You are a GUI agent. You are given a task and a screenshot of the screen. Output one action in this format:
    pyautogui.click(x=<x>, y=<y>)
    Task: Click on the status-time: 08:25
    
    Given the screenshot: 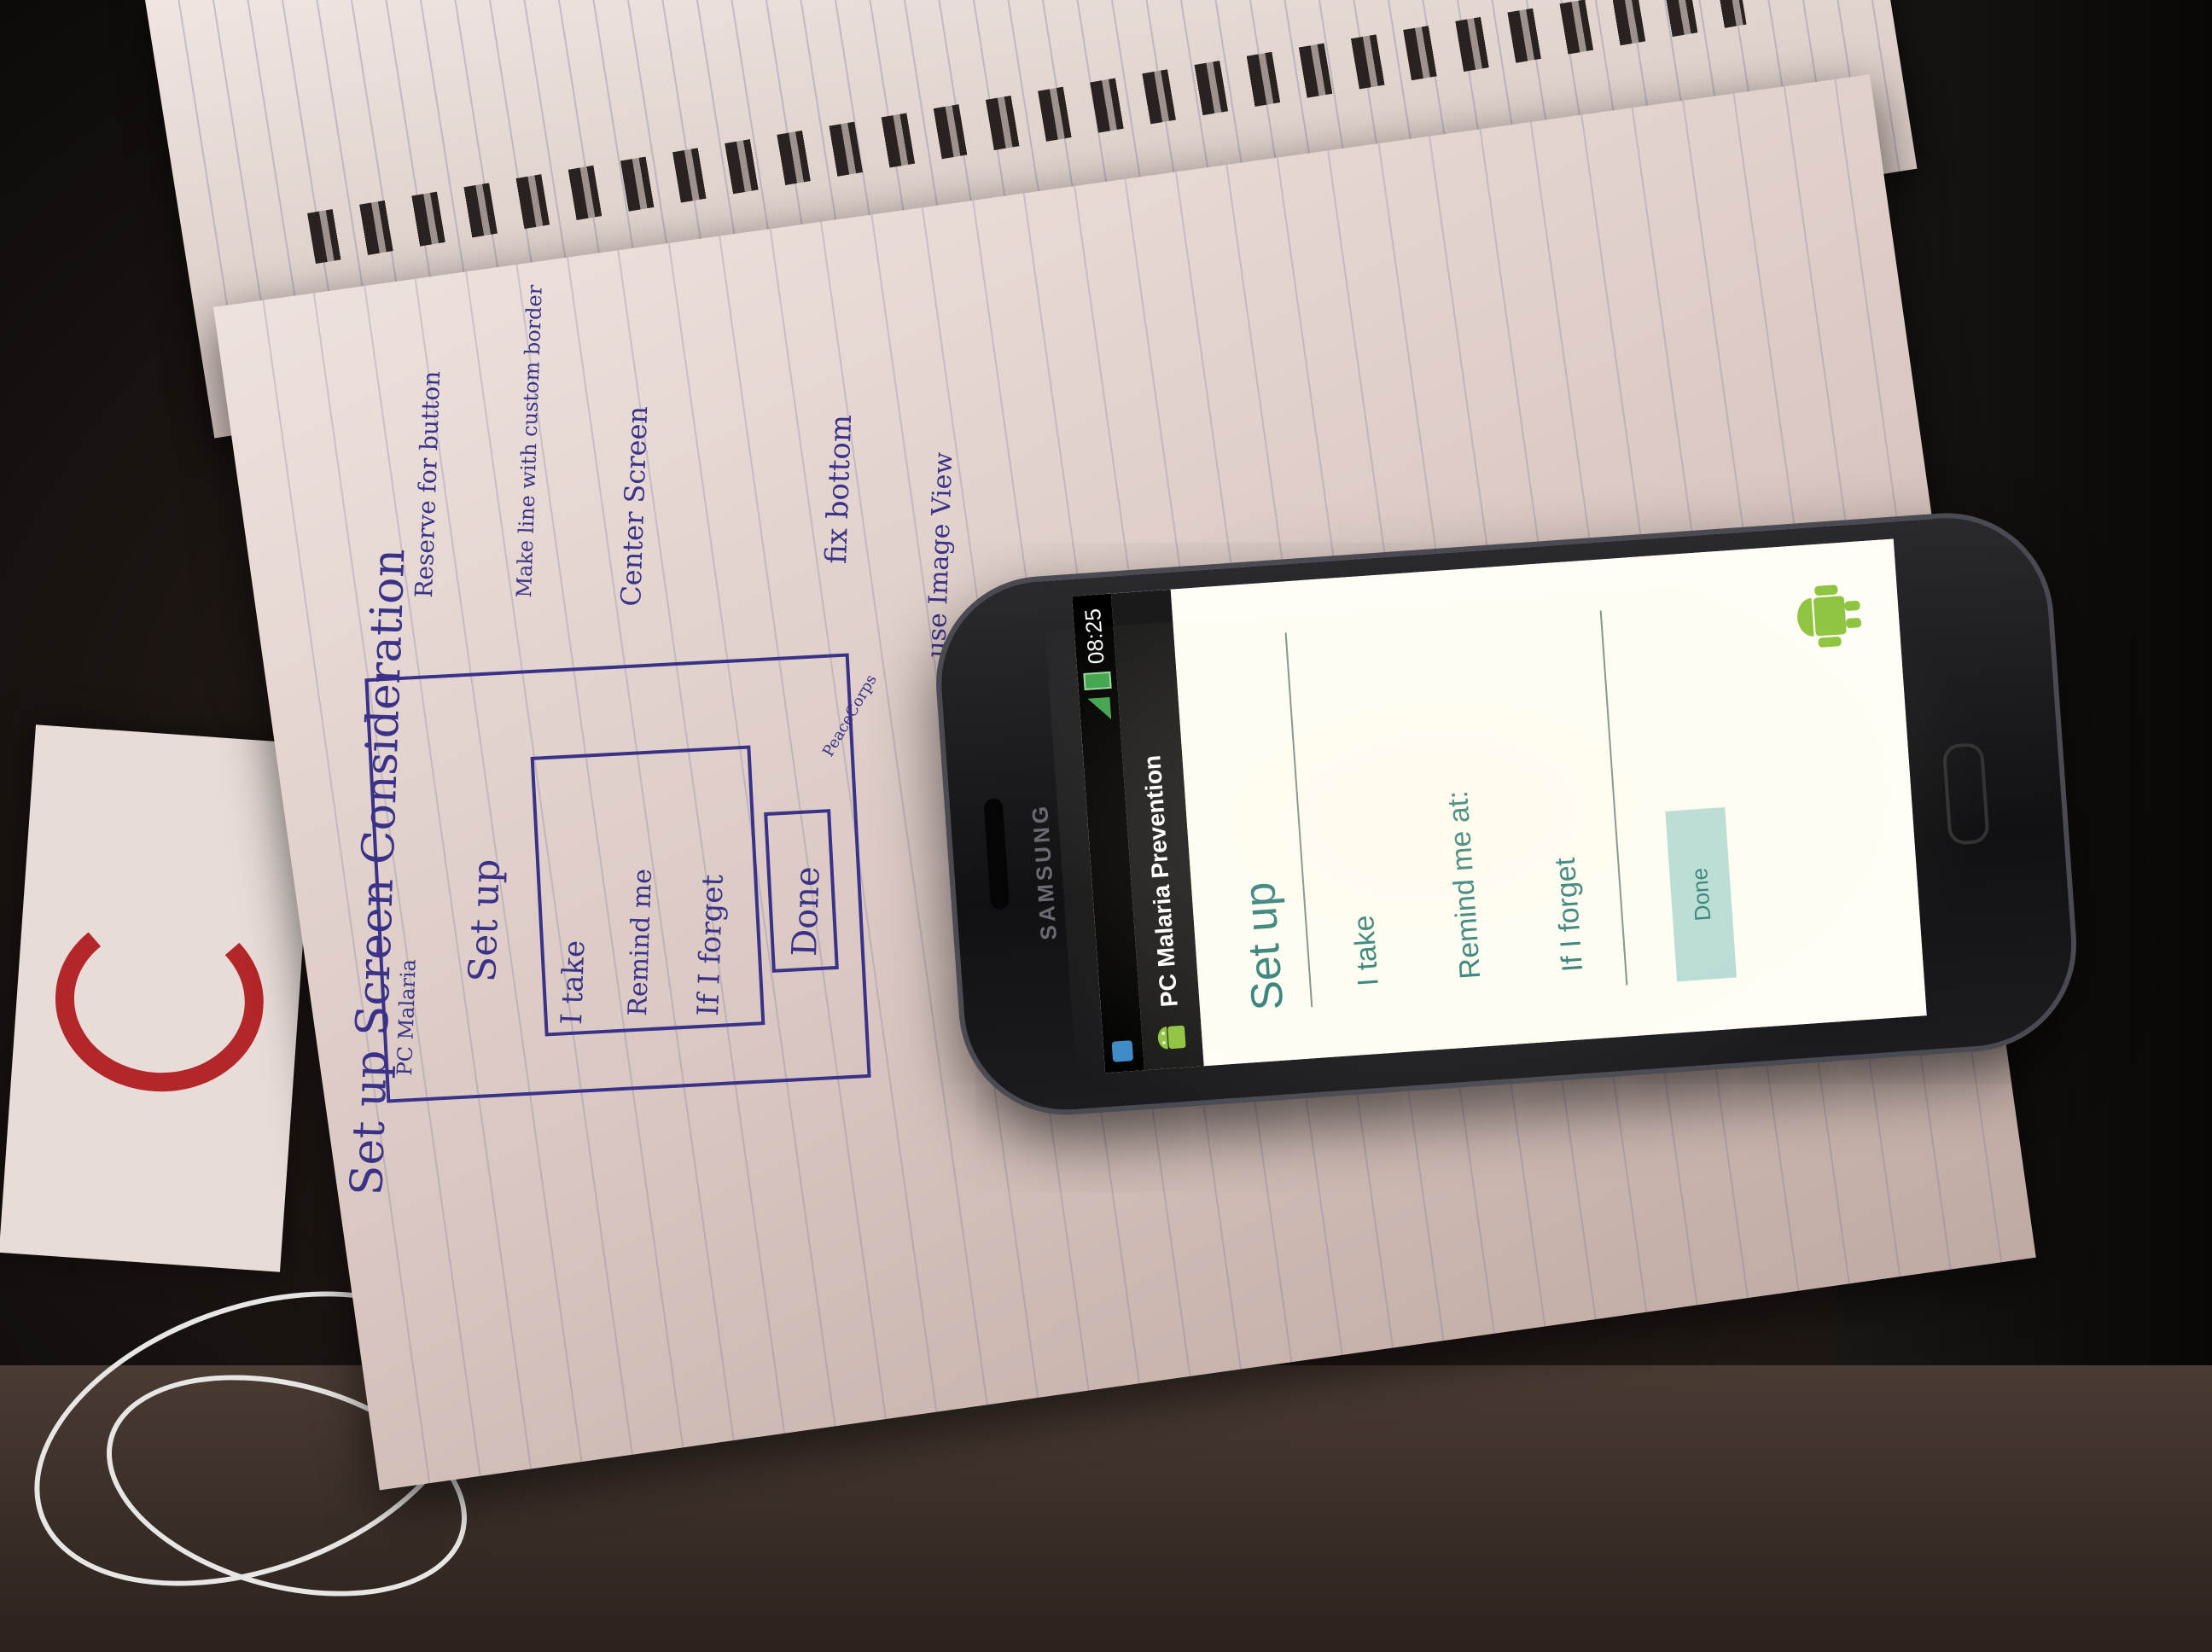 What is the action you would take?
    pyautogui.click(x=1094, y=637)
    